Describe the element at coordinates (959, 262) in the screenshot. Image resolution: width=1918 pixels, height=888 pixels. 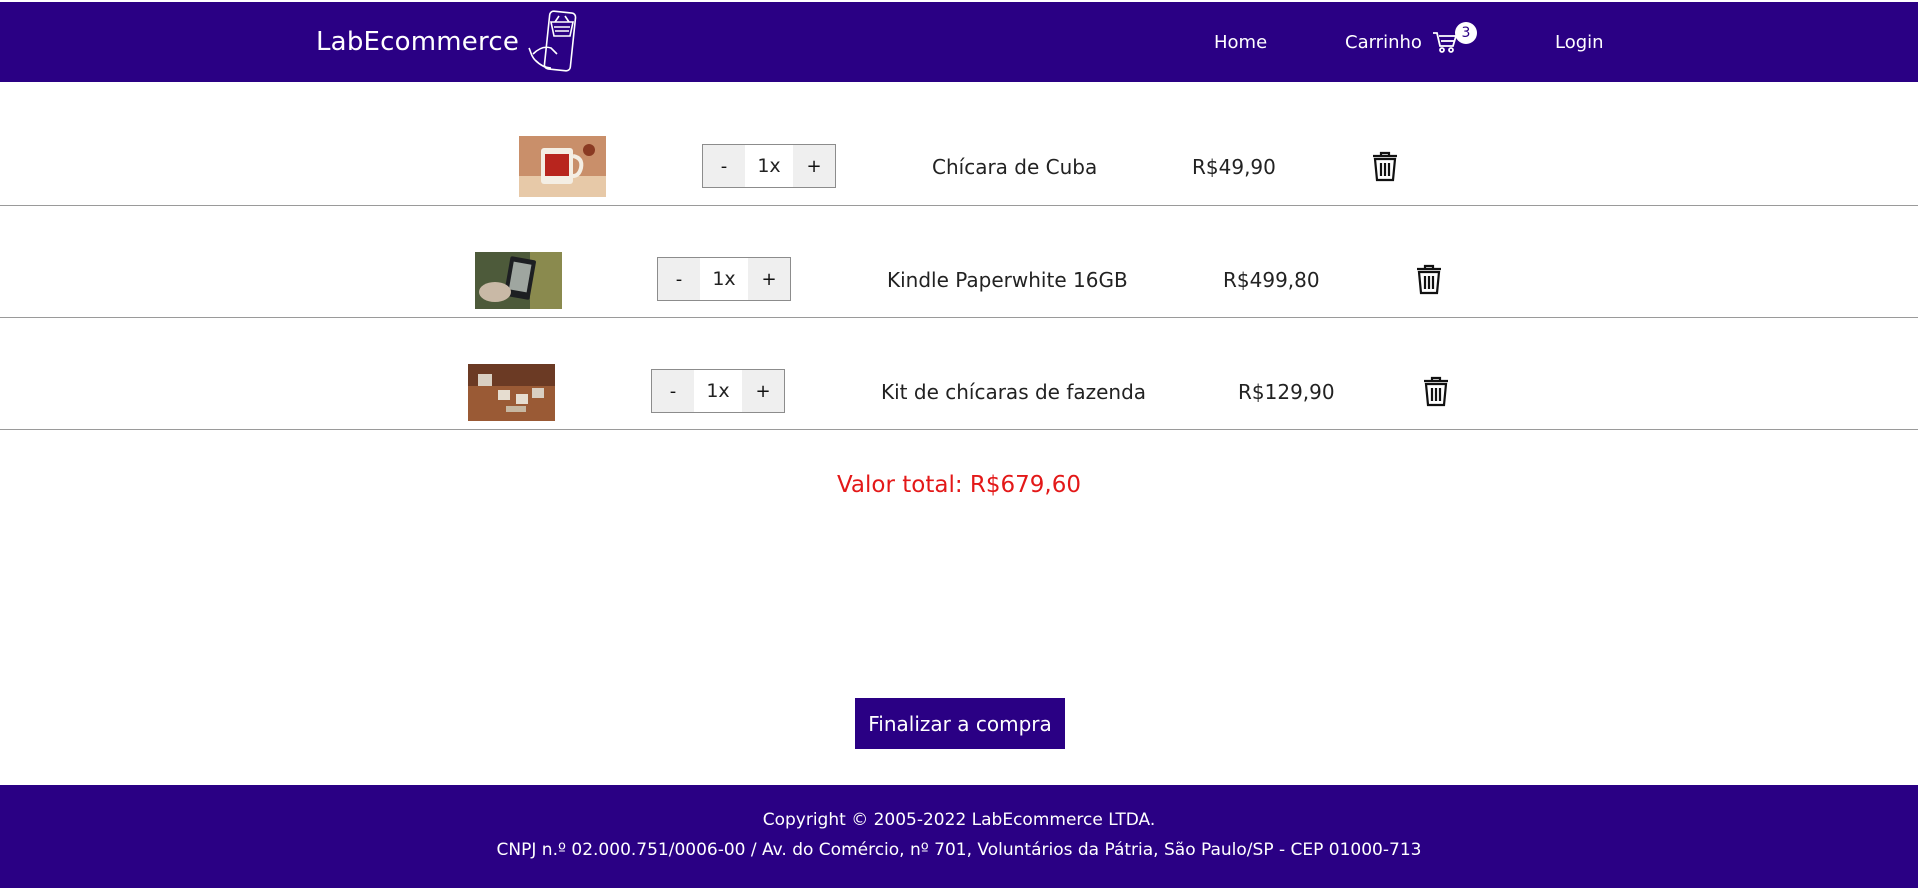
I see `cart-row: - 1x + Kindle Paperwhite 16GB R$499,80` at that location.